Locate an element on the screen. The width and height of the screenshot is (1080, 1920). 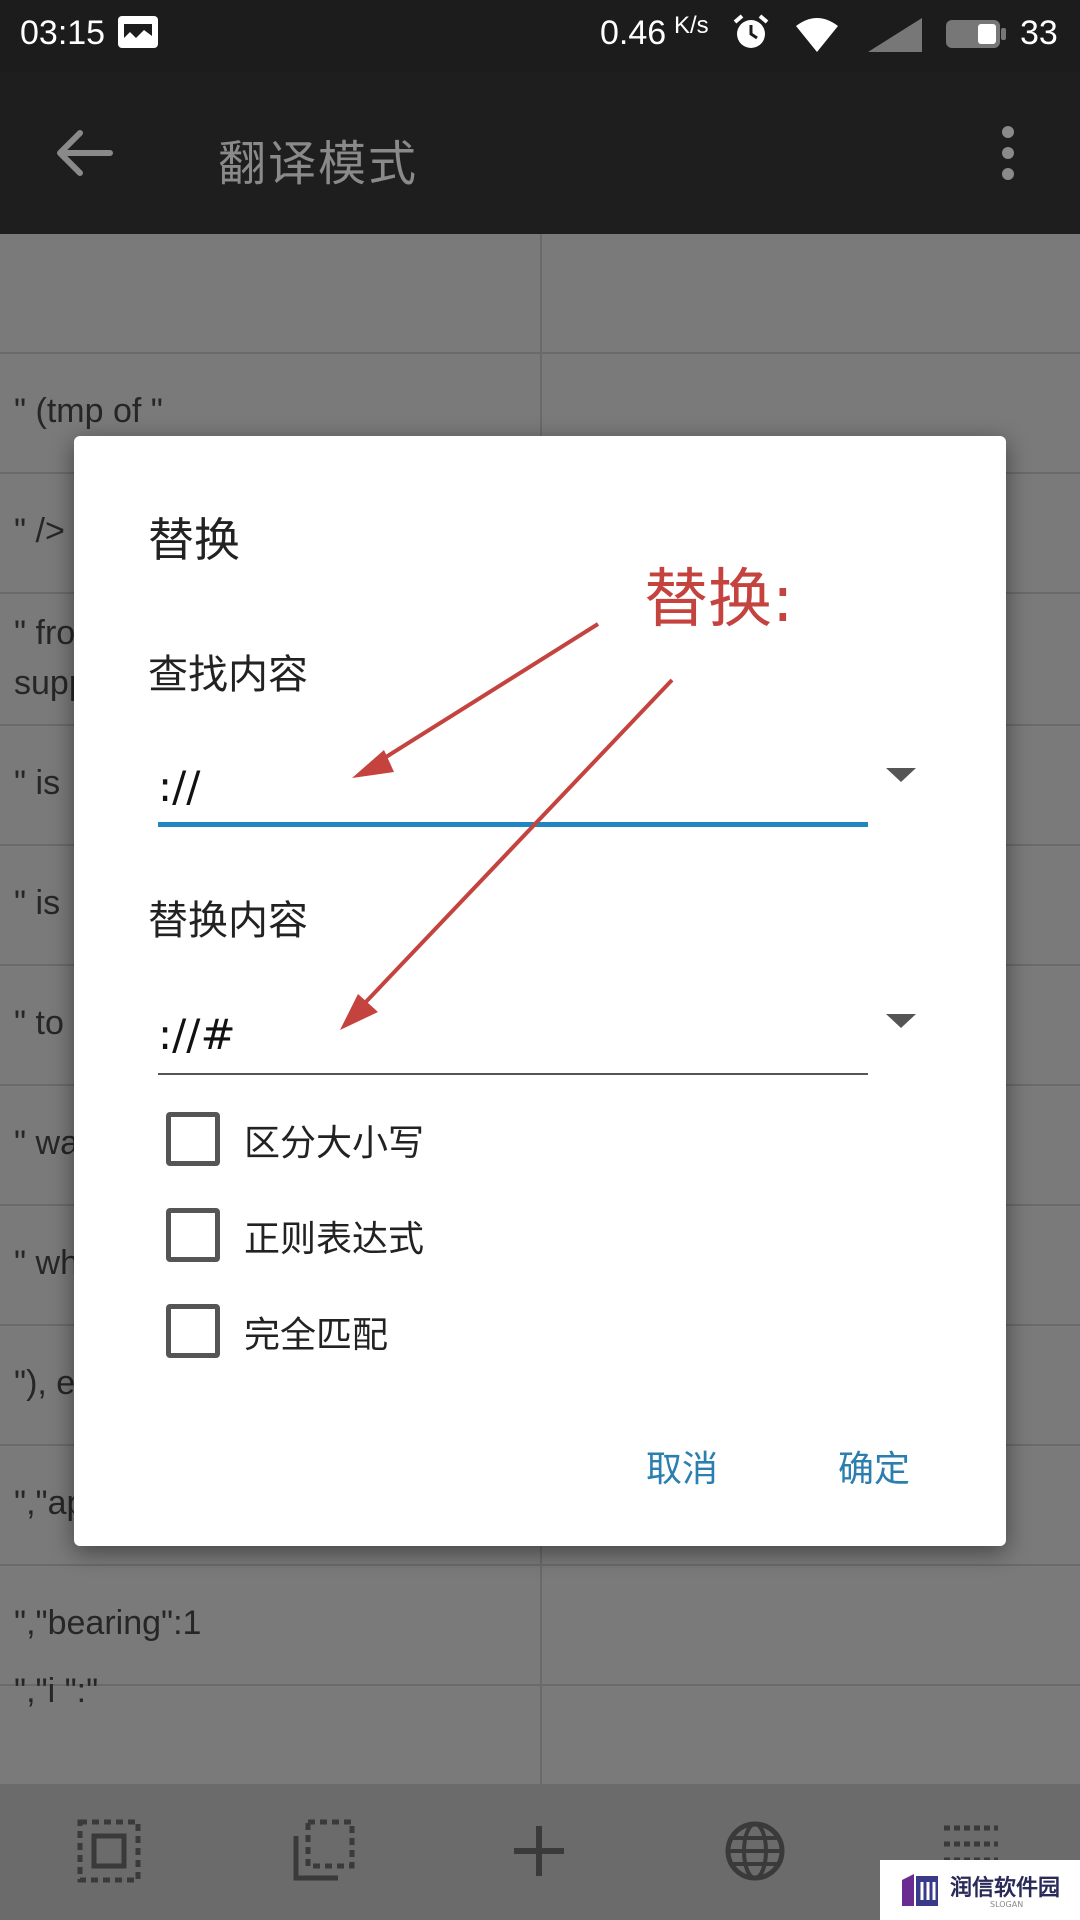
annotation-arrows is located at coordinates (507, 826).